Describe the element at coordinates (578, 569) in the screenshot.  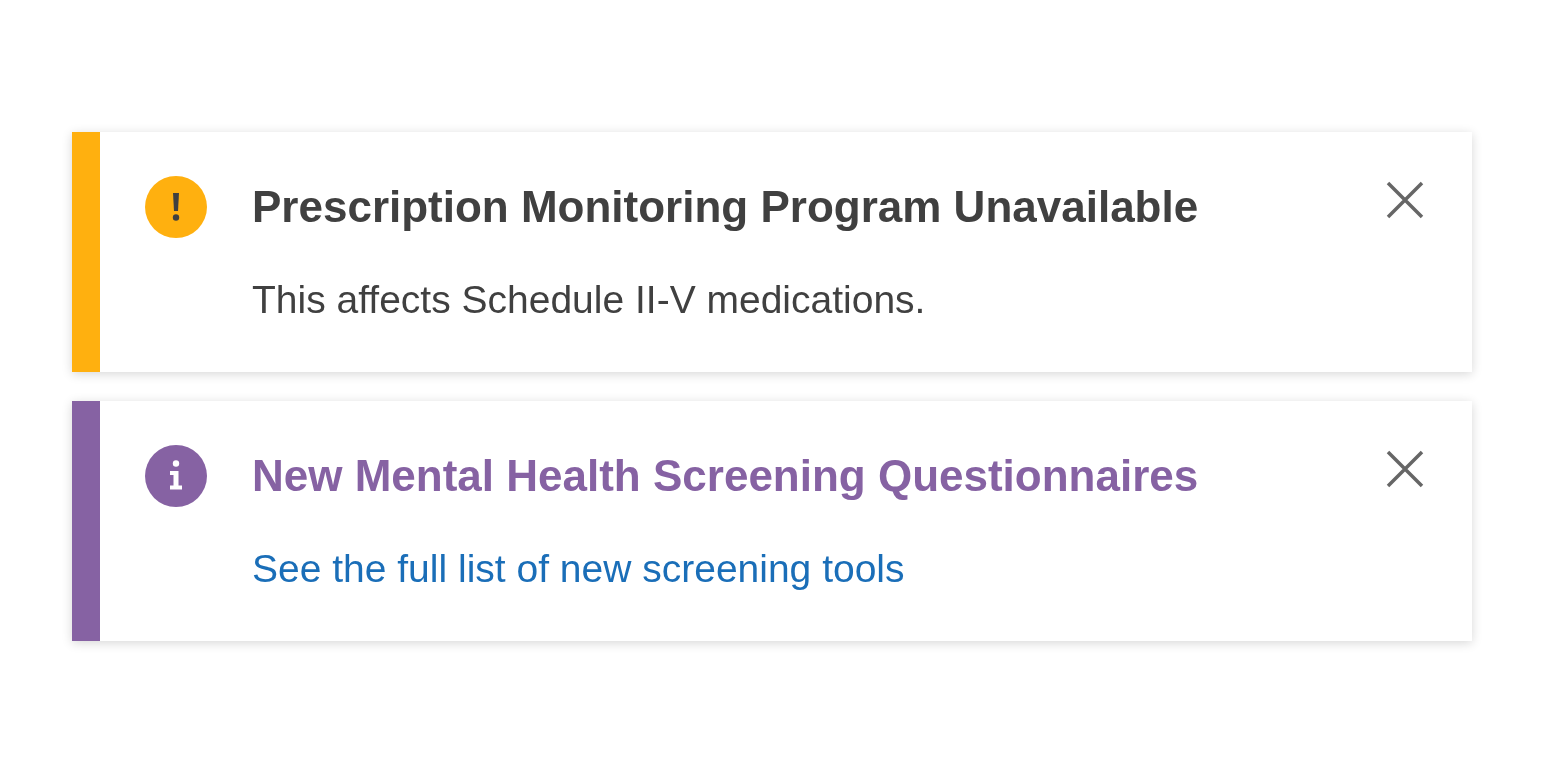
I see `alert-link: See the full list of new screening tools` at that location.